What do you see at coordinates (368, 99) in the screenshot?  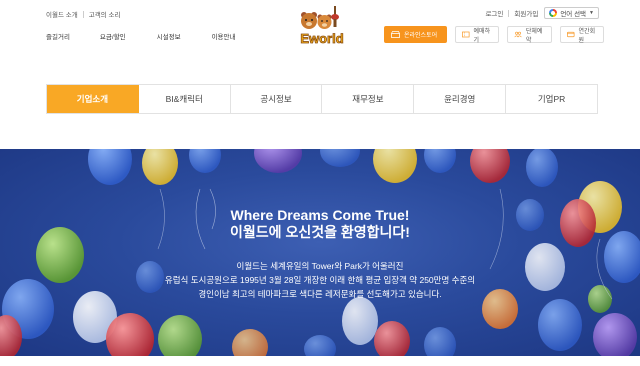 I see `tab-financial-info: 재무정보` at bounding box center [368, 99].